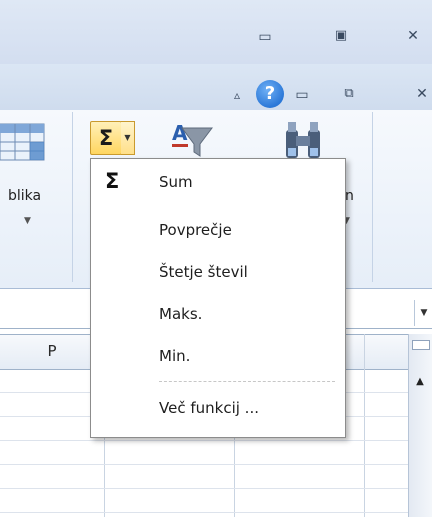 The image size is (432, 517). Describe the element at coordinates (23, 140) in the screenshot. I see `table-icon` at that location.